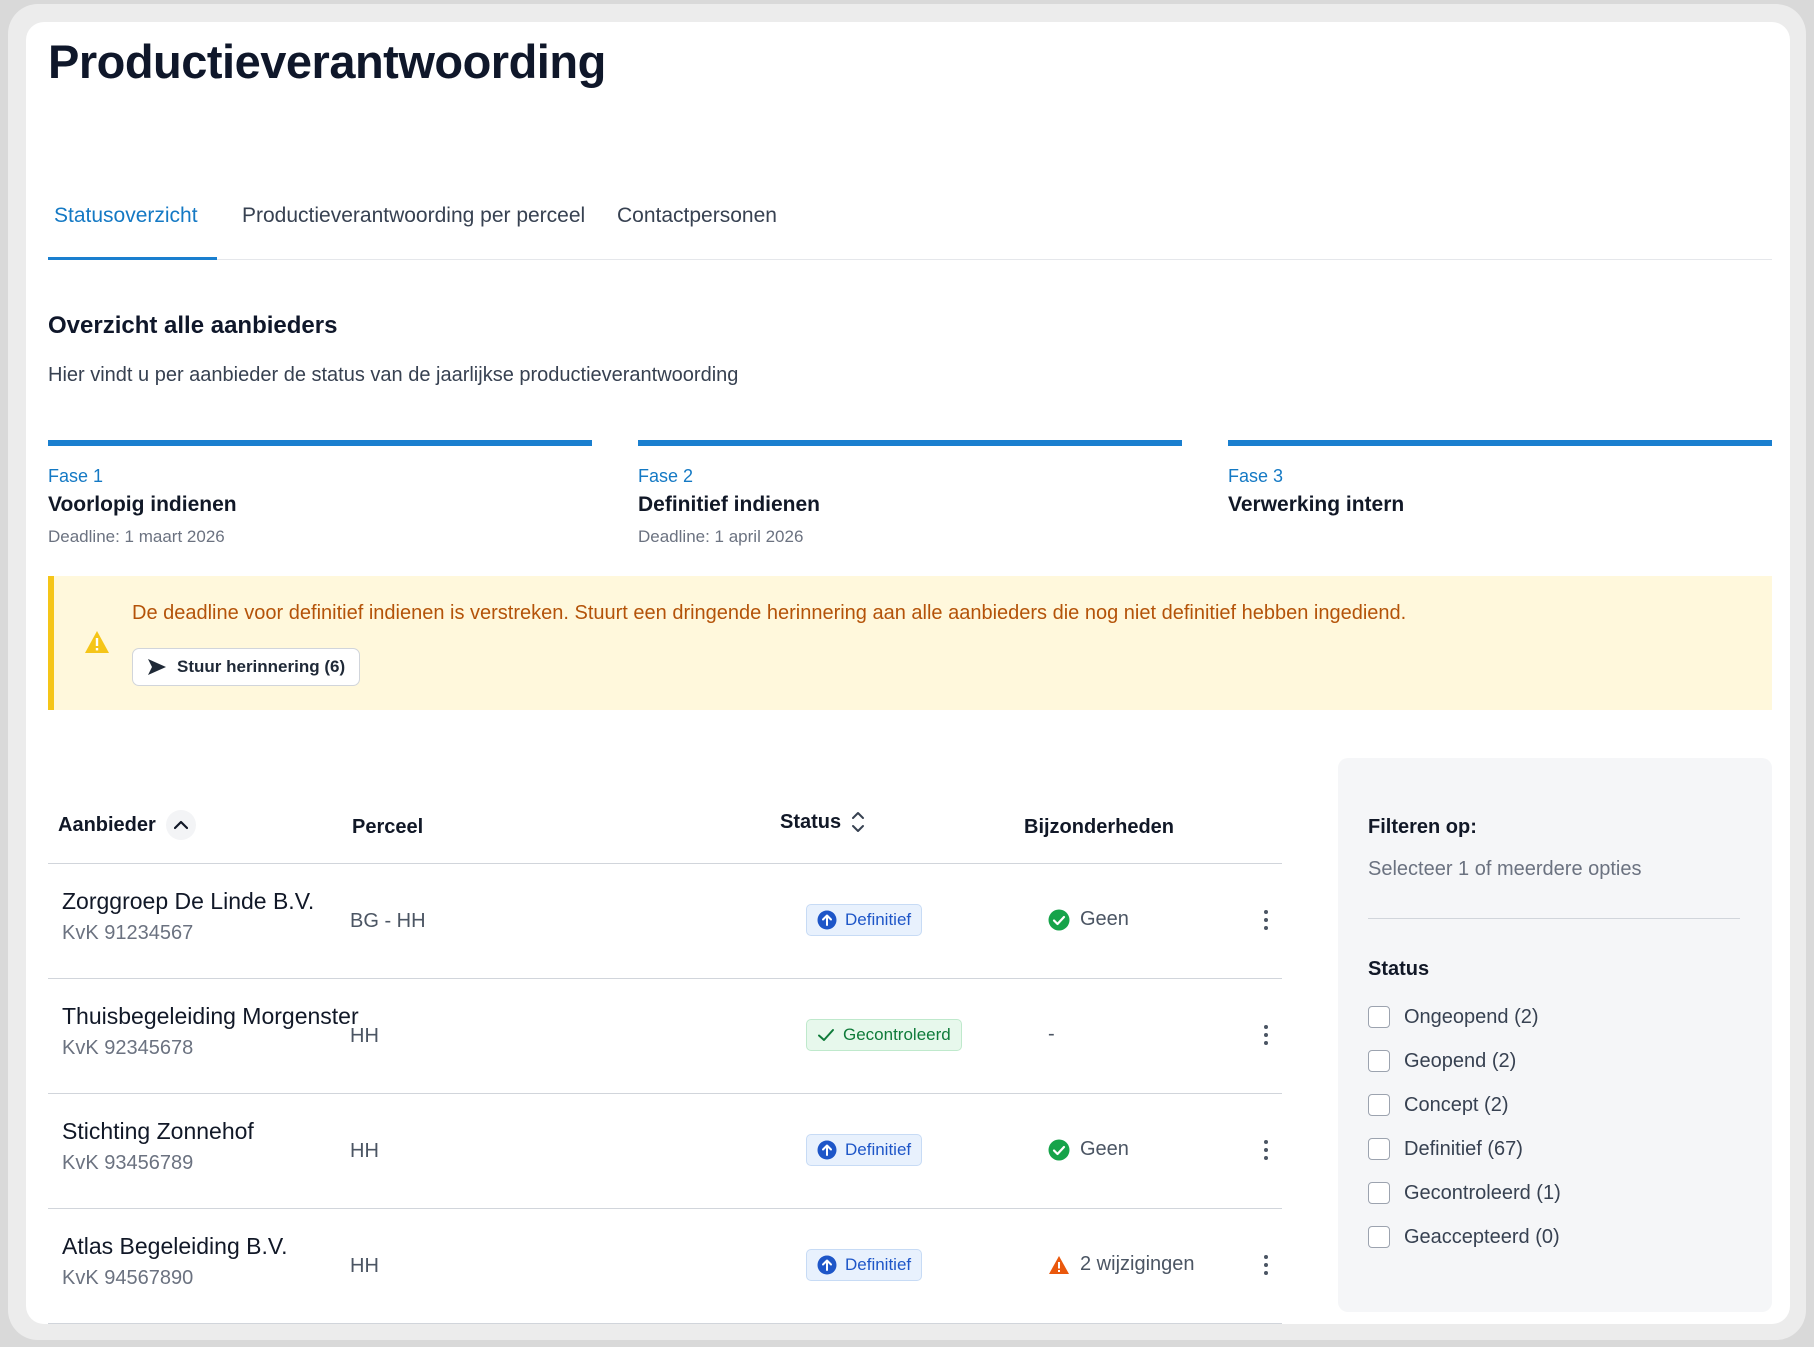  What do you see at coordinates (858, 822) in the screenshot?
I see `sort-updown-icon` at bounding box center [858, 822].